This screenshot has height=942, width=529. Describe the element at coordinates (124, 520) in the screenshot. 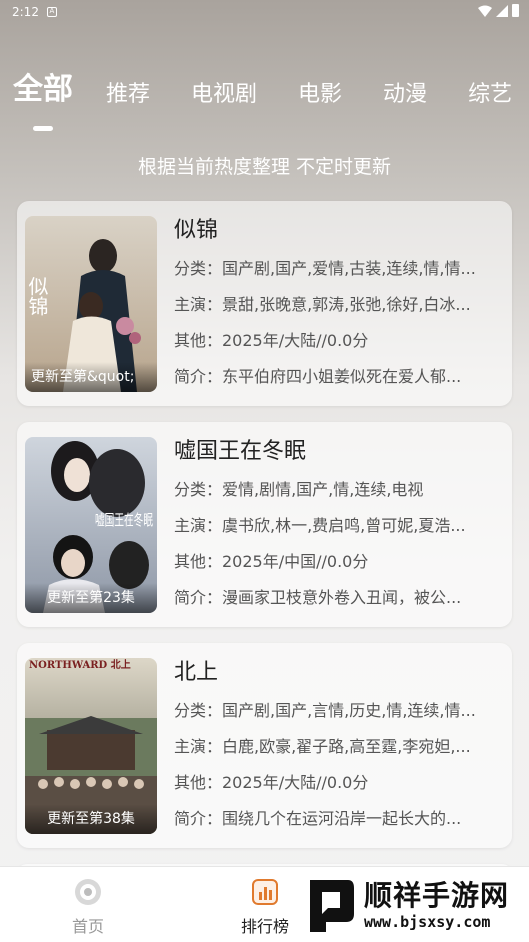

I see `poster-title-text: 嘘国王在冬眠` at that location.